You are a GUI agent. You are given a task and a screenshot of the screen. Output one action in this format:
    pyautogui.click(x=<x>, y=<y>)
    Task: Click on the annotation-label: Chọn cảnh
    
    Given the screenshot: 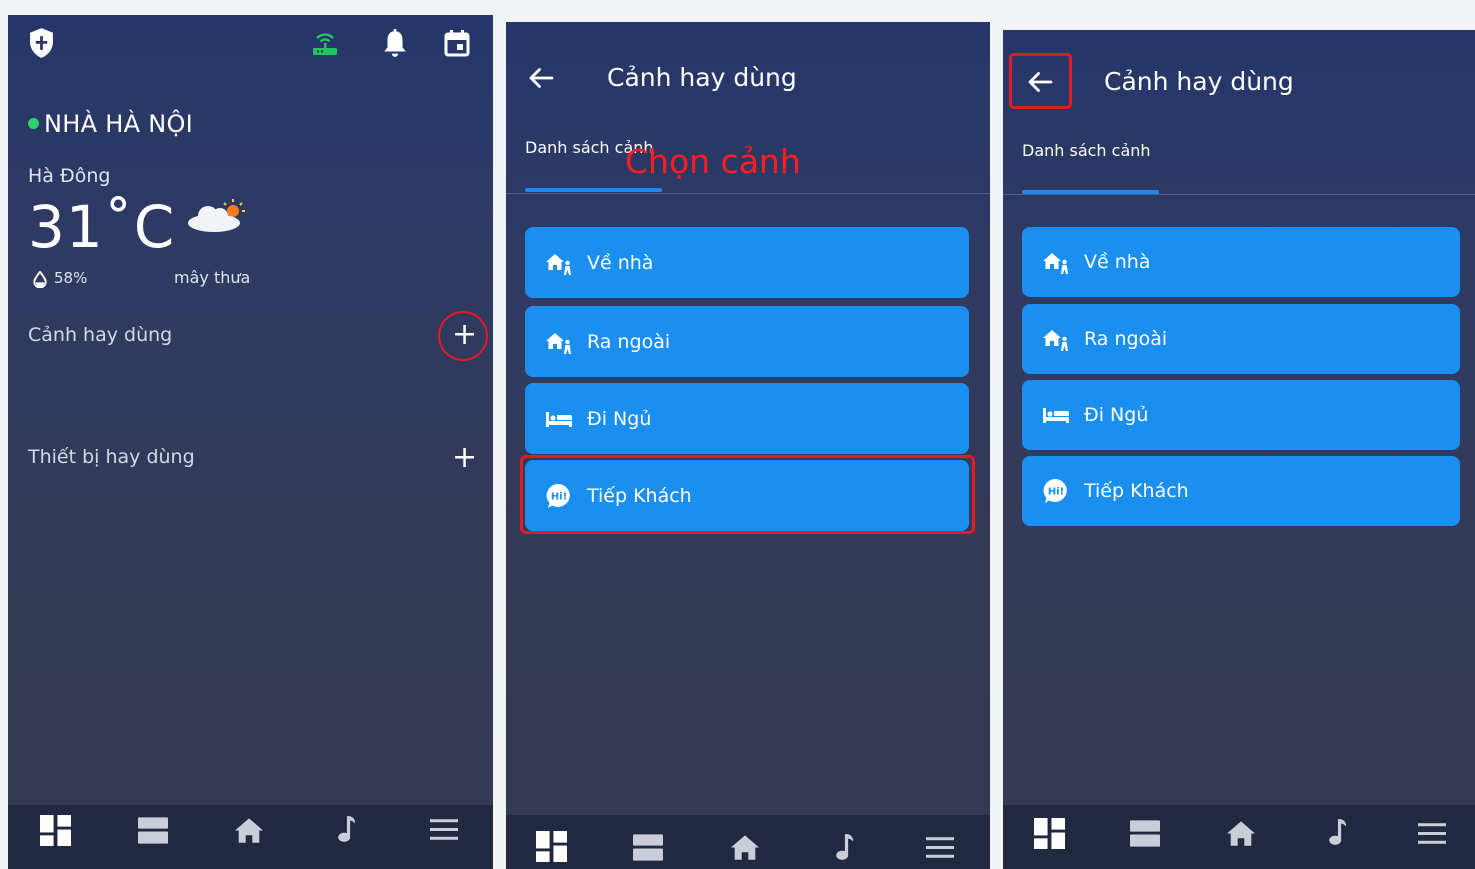 What is the action you would take?
    pyautogui.click(x=713, y=161)
    